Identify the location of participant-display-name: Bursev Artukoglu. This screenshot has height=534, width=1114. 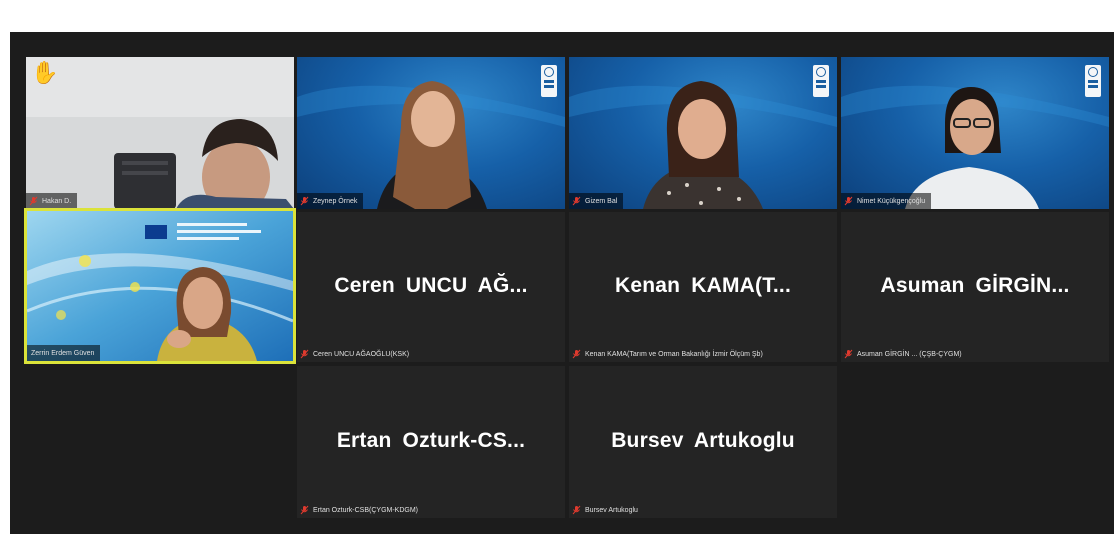
(703, 440).